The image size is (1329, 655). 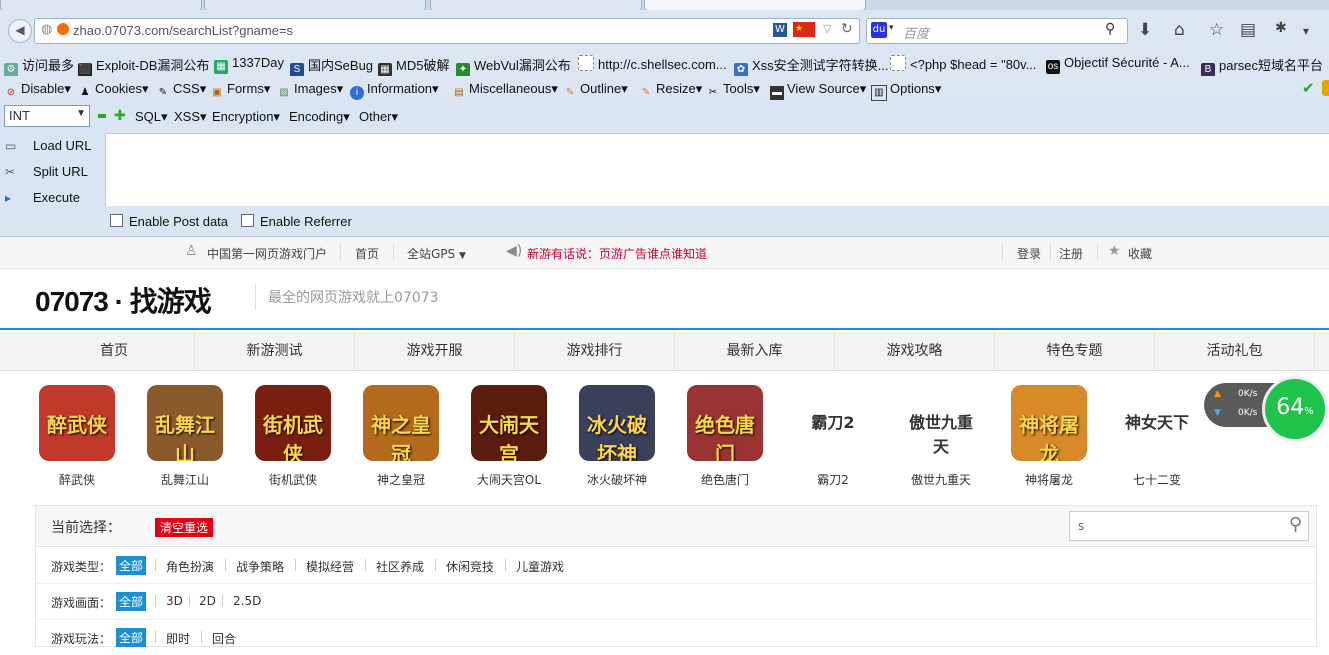 I want to click on filter-option: 即时, so click(x=178, y=638).